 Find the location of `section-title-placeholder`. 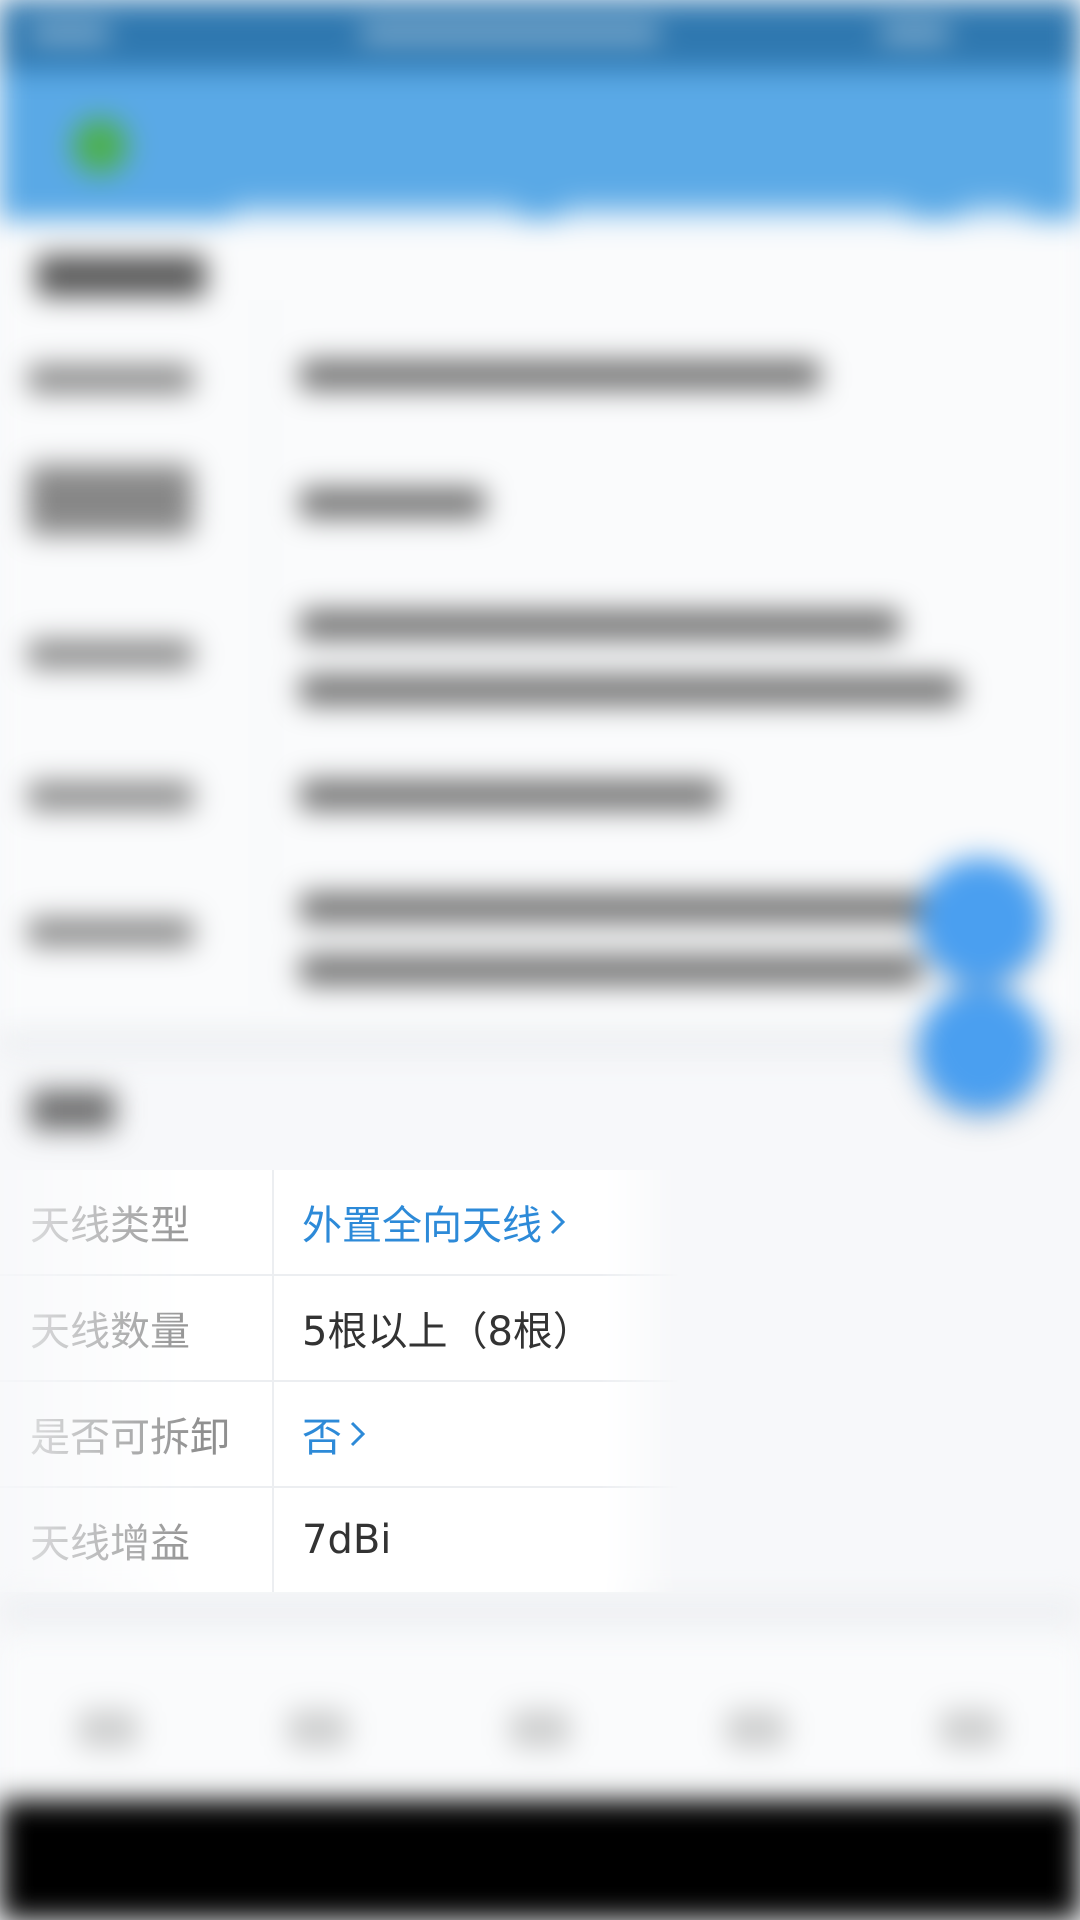

section-title-placeholder is located at coordinates (121, 276).